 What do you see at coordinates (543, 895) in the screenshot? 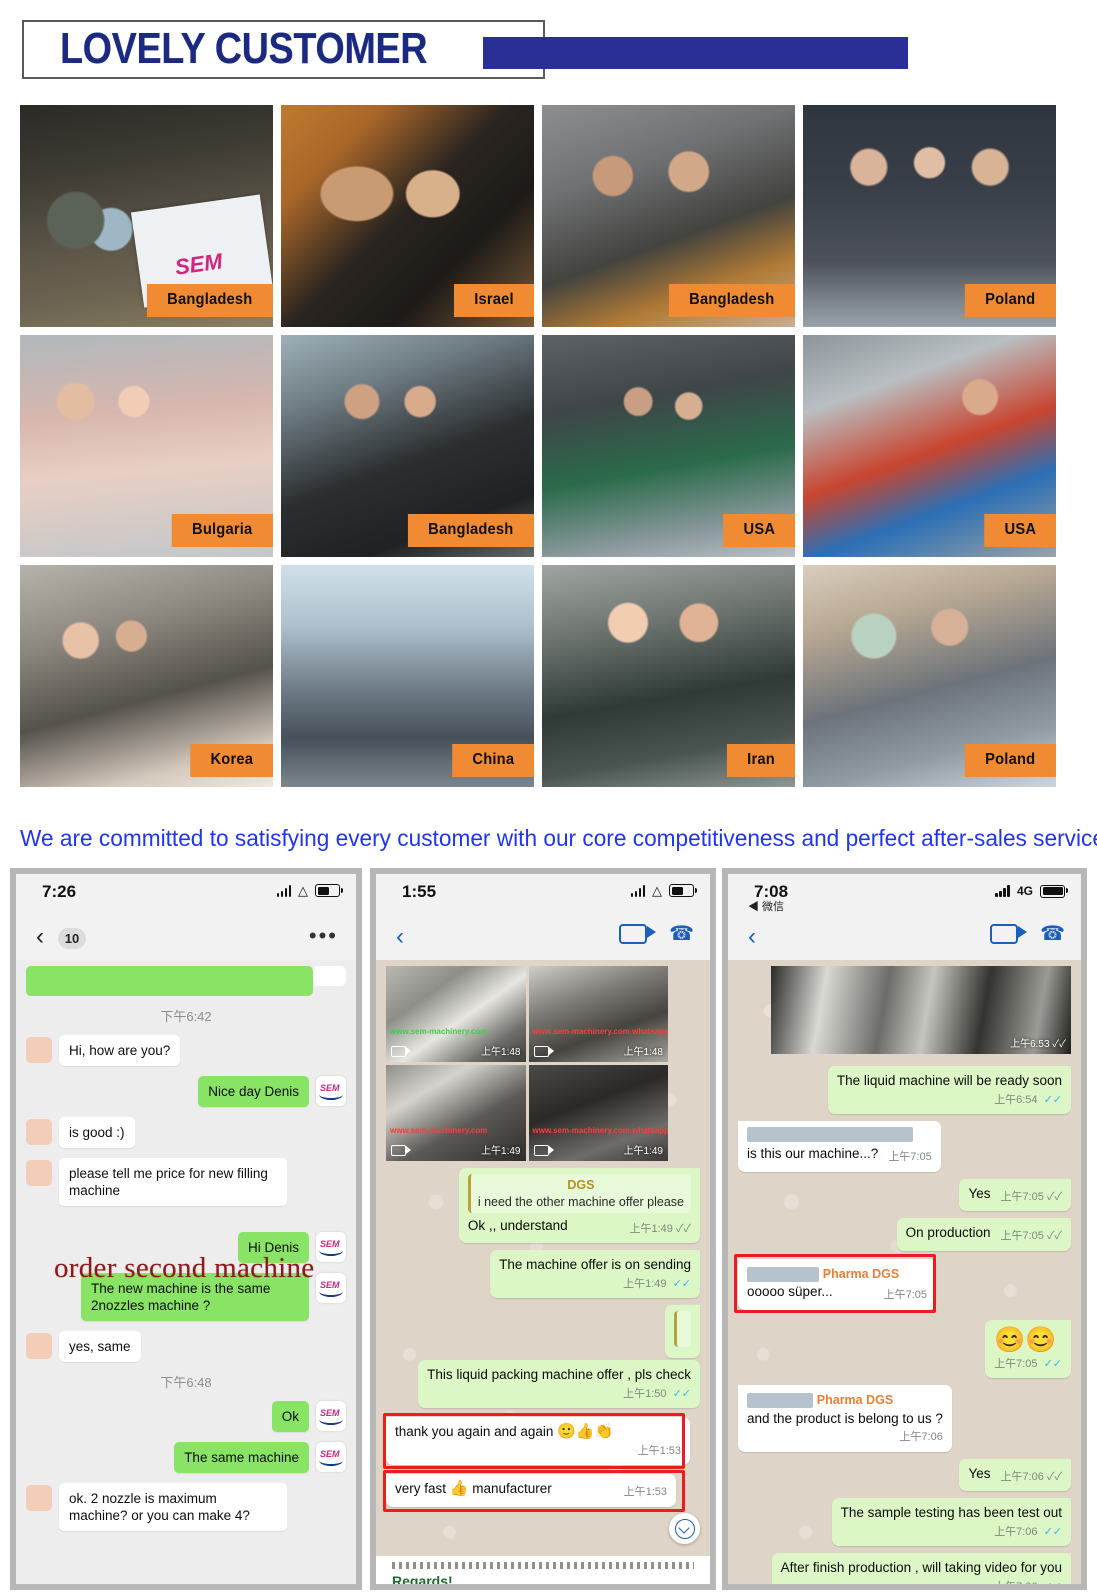
I see `status-bar: 1:55 △` at bounding box center [543, 895].